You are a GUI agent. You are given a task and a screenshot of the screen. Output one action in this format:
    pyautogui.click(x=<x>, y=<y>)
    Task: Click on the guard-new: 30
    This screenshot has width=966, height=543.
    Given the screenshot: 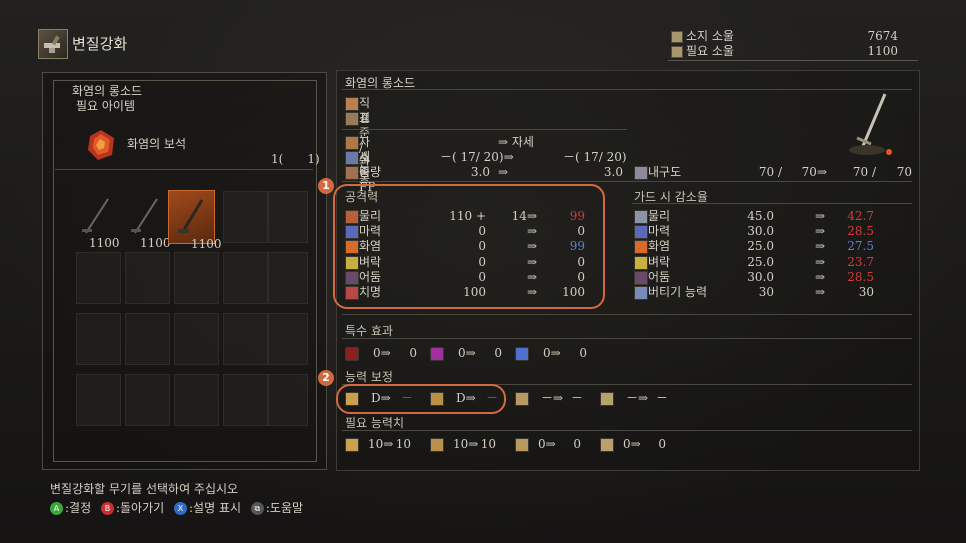 What is the action you would take?
    pyautogui.click(x=866, y=292)
    